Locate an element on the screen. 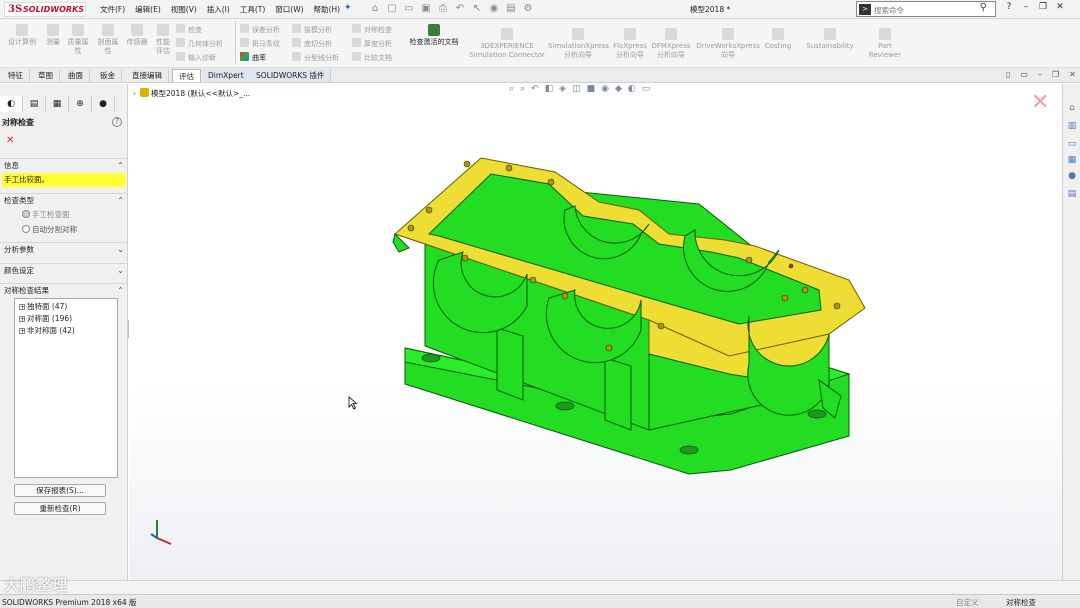  deviation-analysis-button: 误差分析 is located at coordinates (260, 29).